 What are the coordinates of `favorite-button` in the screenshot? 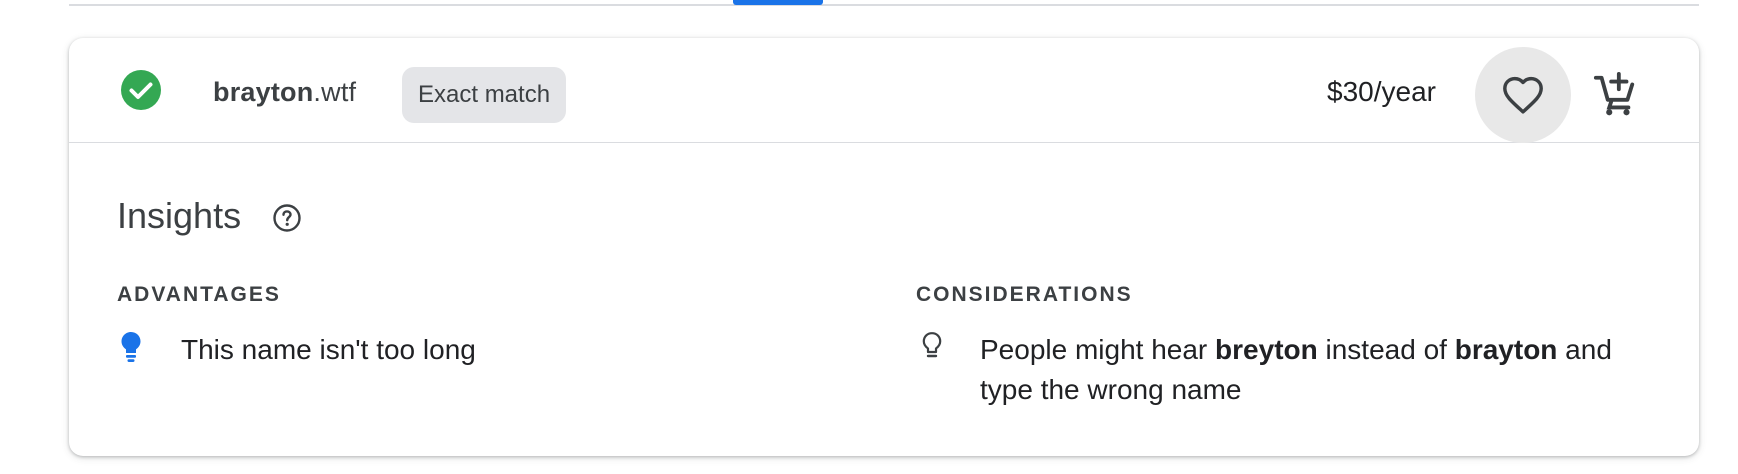 It's located at (1523, 95).